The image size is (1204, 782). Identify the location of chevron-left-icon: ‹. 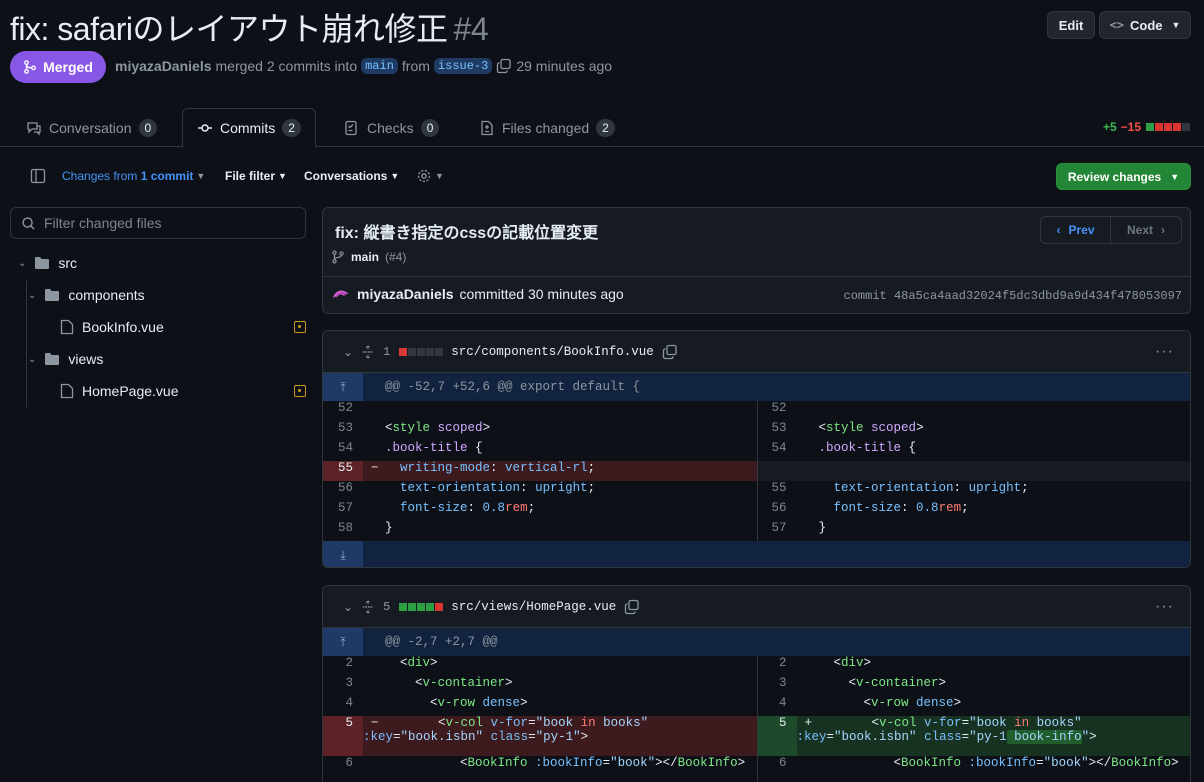
(1058, 230).